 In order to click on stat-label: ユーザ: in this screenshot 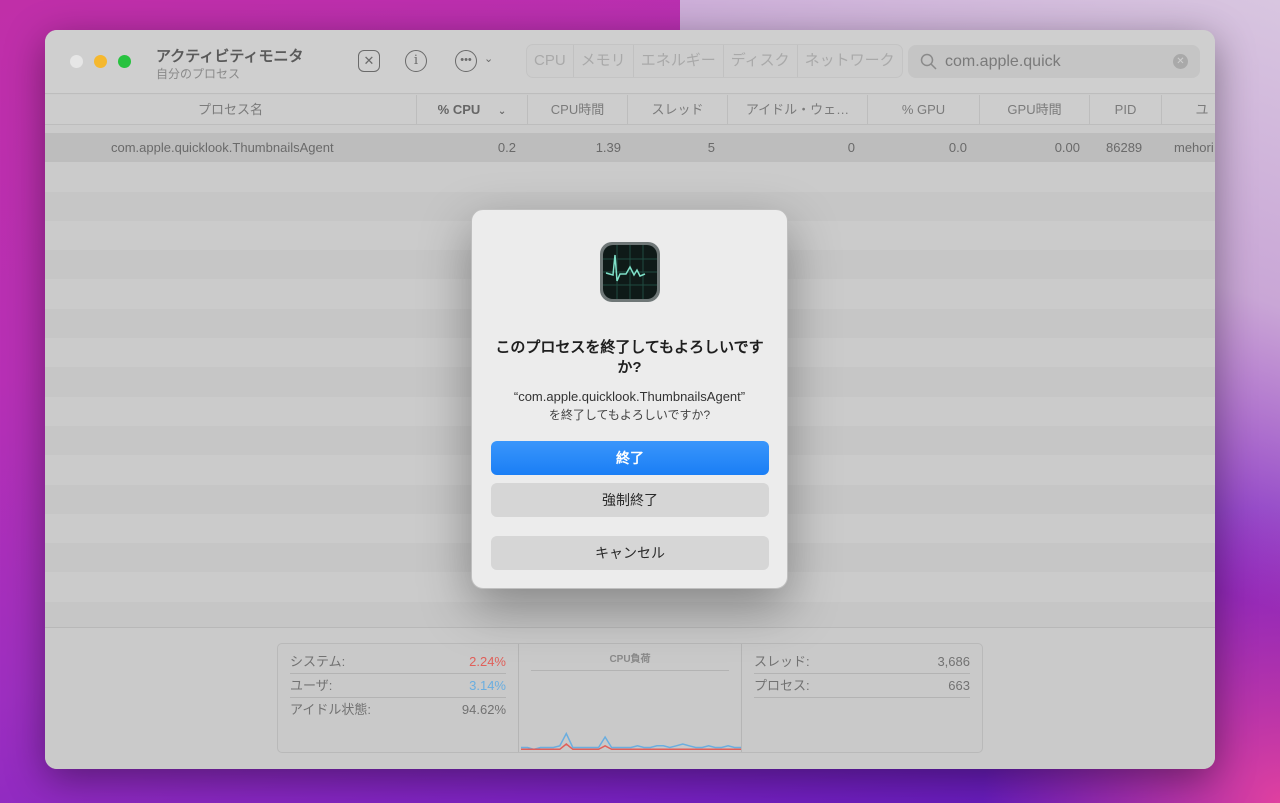, I will do `click(311, 685)`.